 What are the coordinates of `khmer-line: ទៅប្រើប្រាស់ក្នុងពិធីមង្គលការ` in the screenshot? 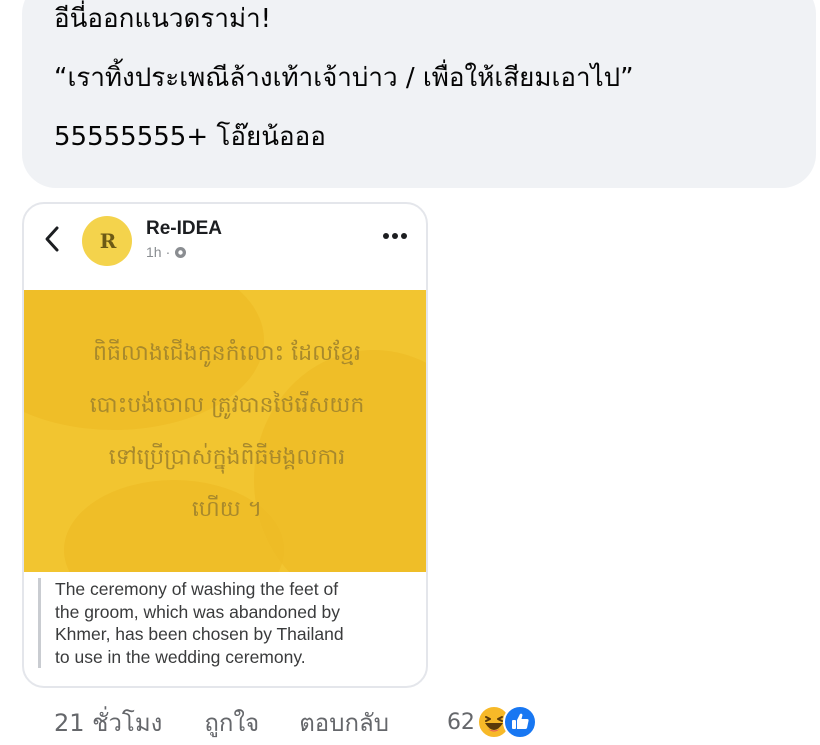 It's located at (227, 457).